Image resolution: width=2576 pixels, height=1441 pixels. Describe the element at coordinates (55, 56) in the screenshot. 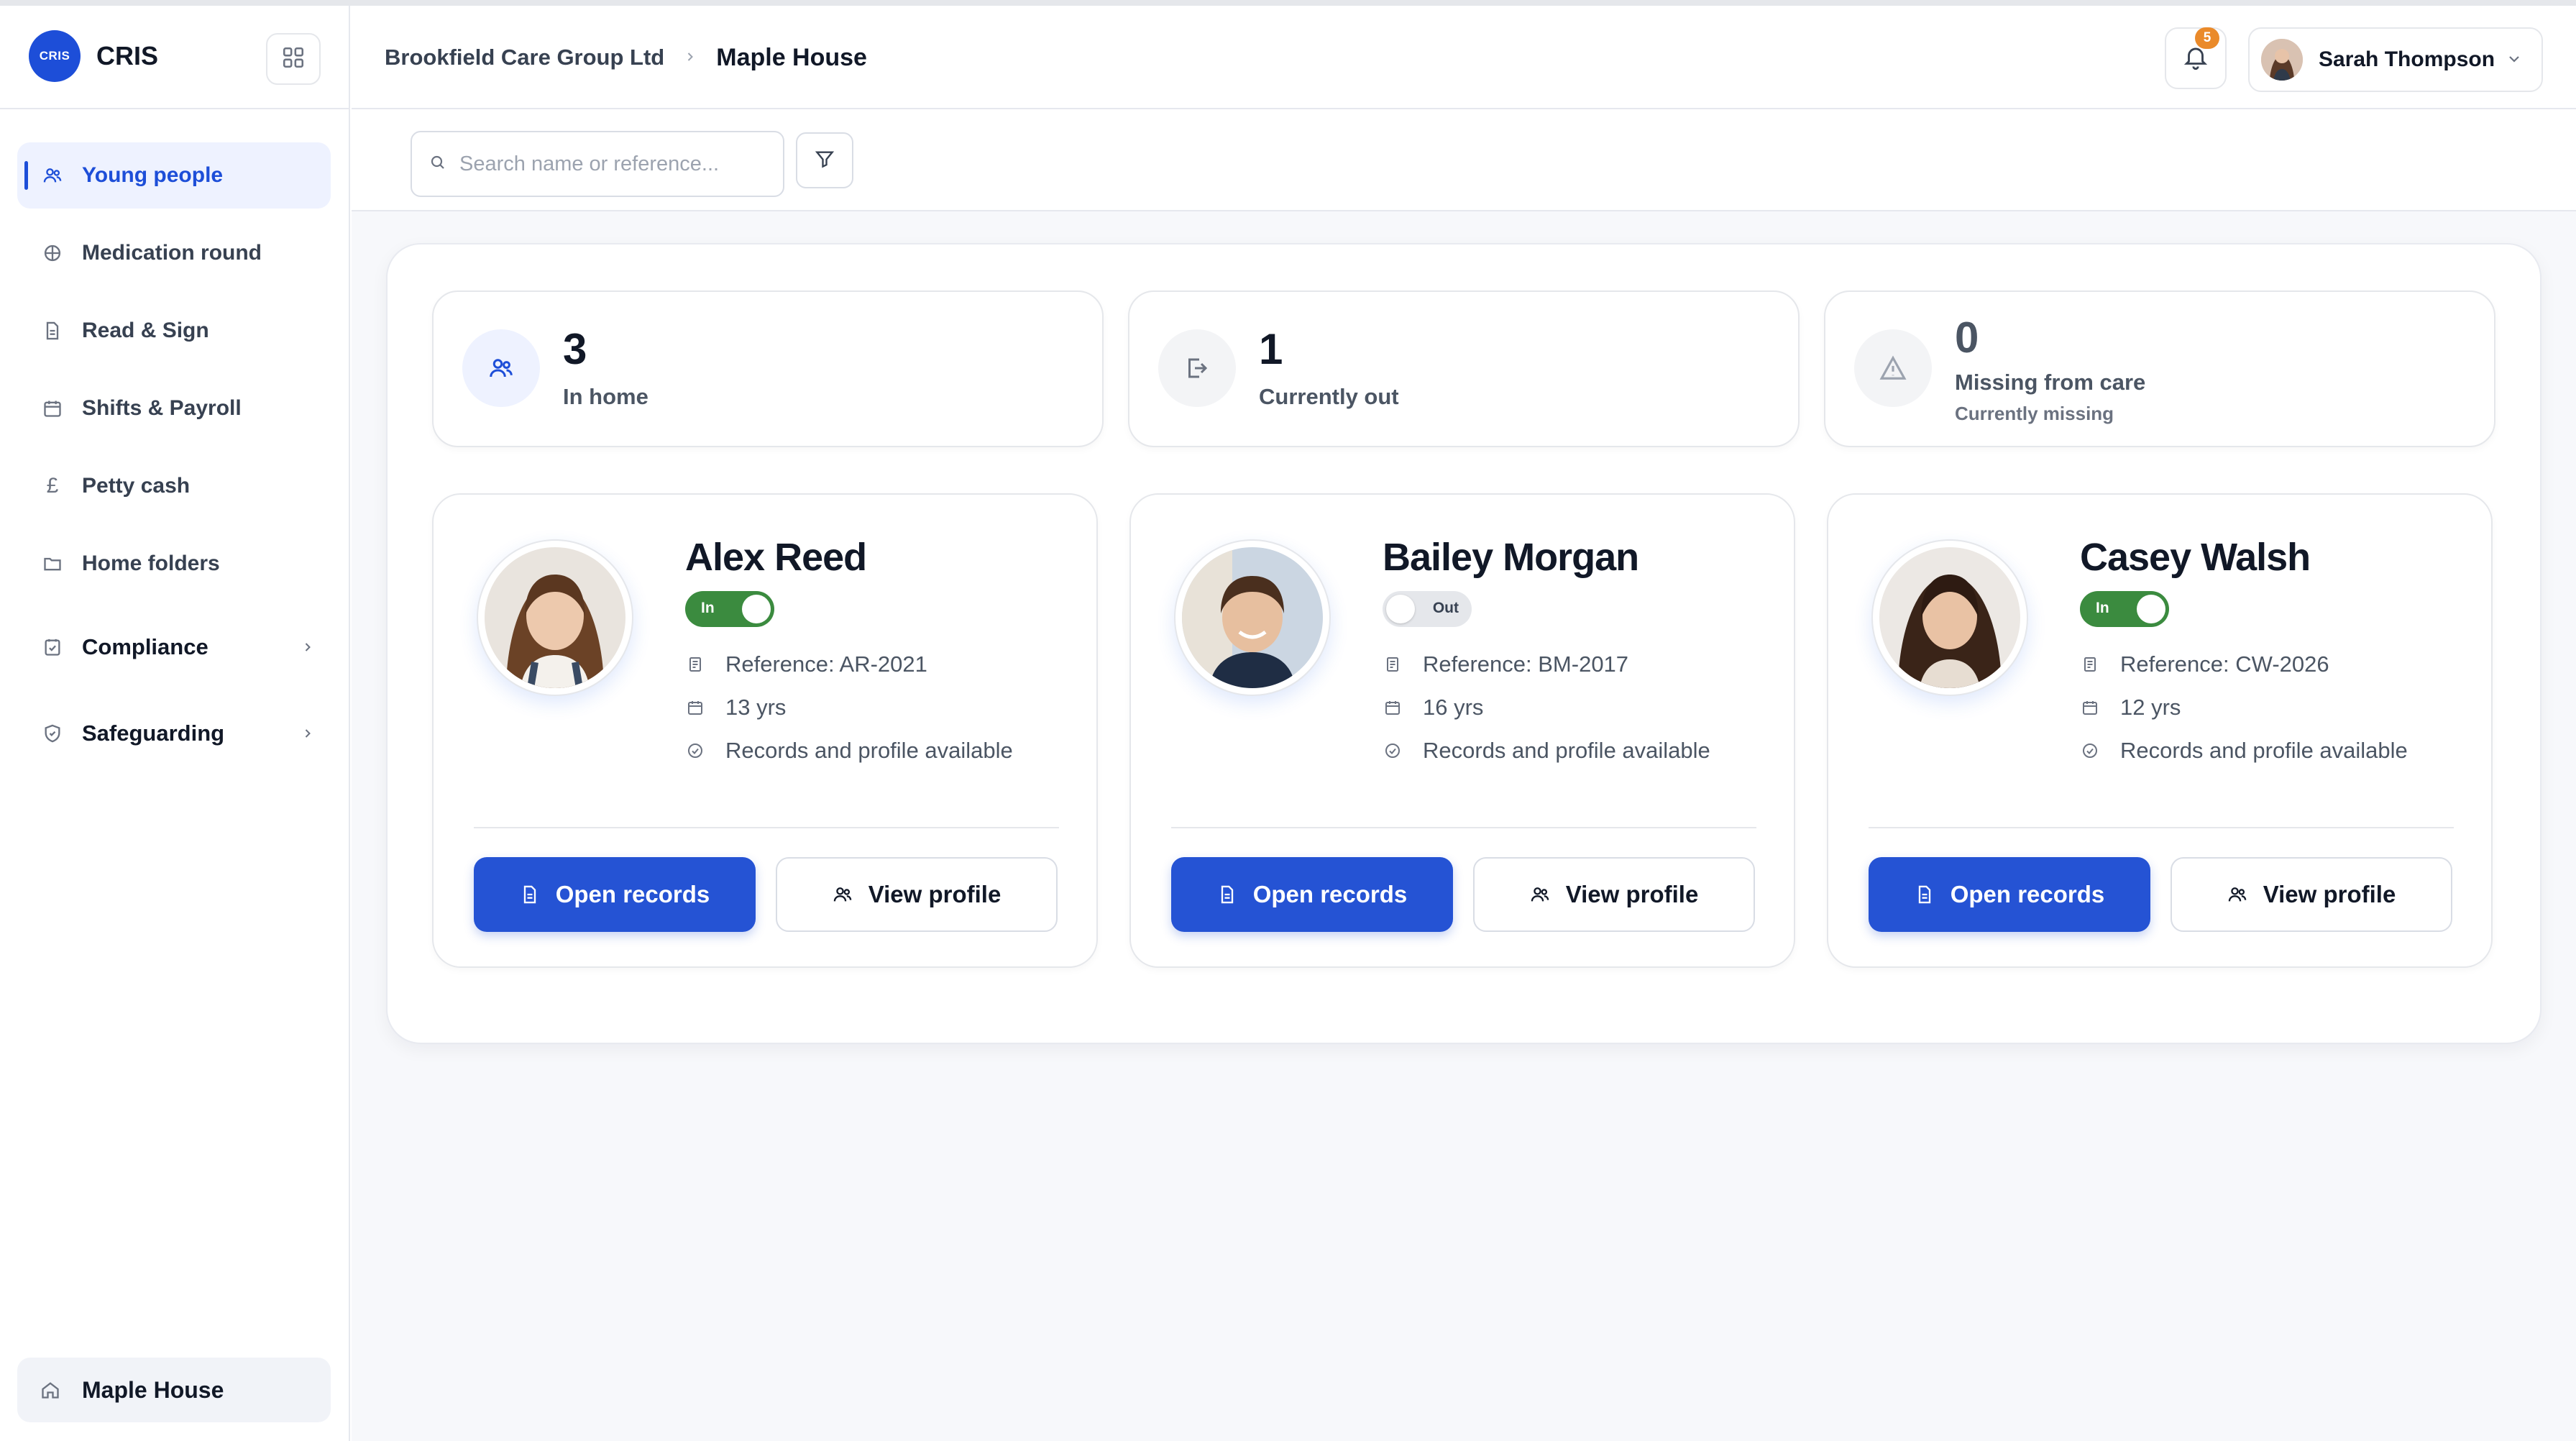

I see `brand-logo: CRIS` at that location.